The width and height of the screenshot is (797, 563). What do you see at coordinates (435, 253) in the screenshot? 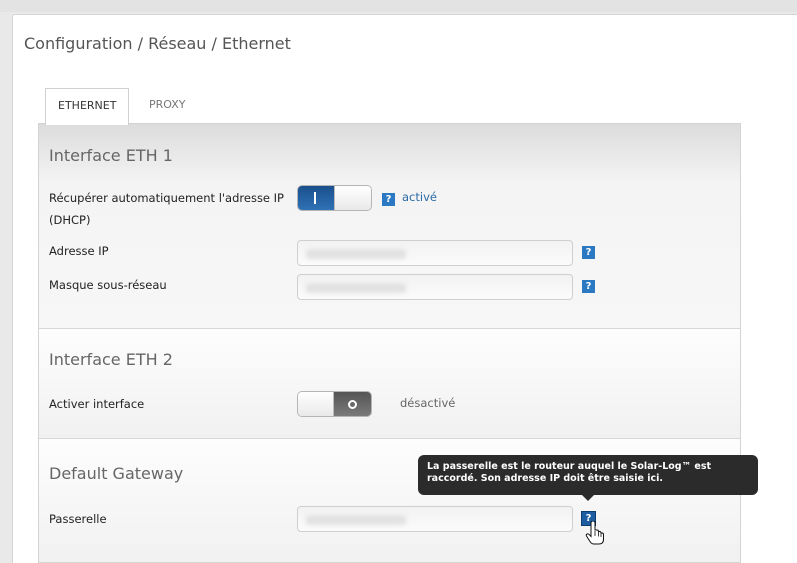
I see `ip-address-field` at bounding box center [435, 253].